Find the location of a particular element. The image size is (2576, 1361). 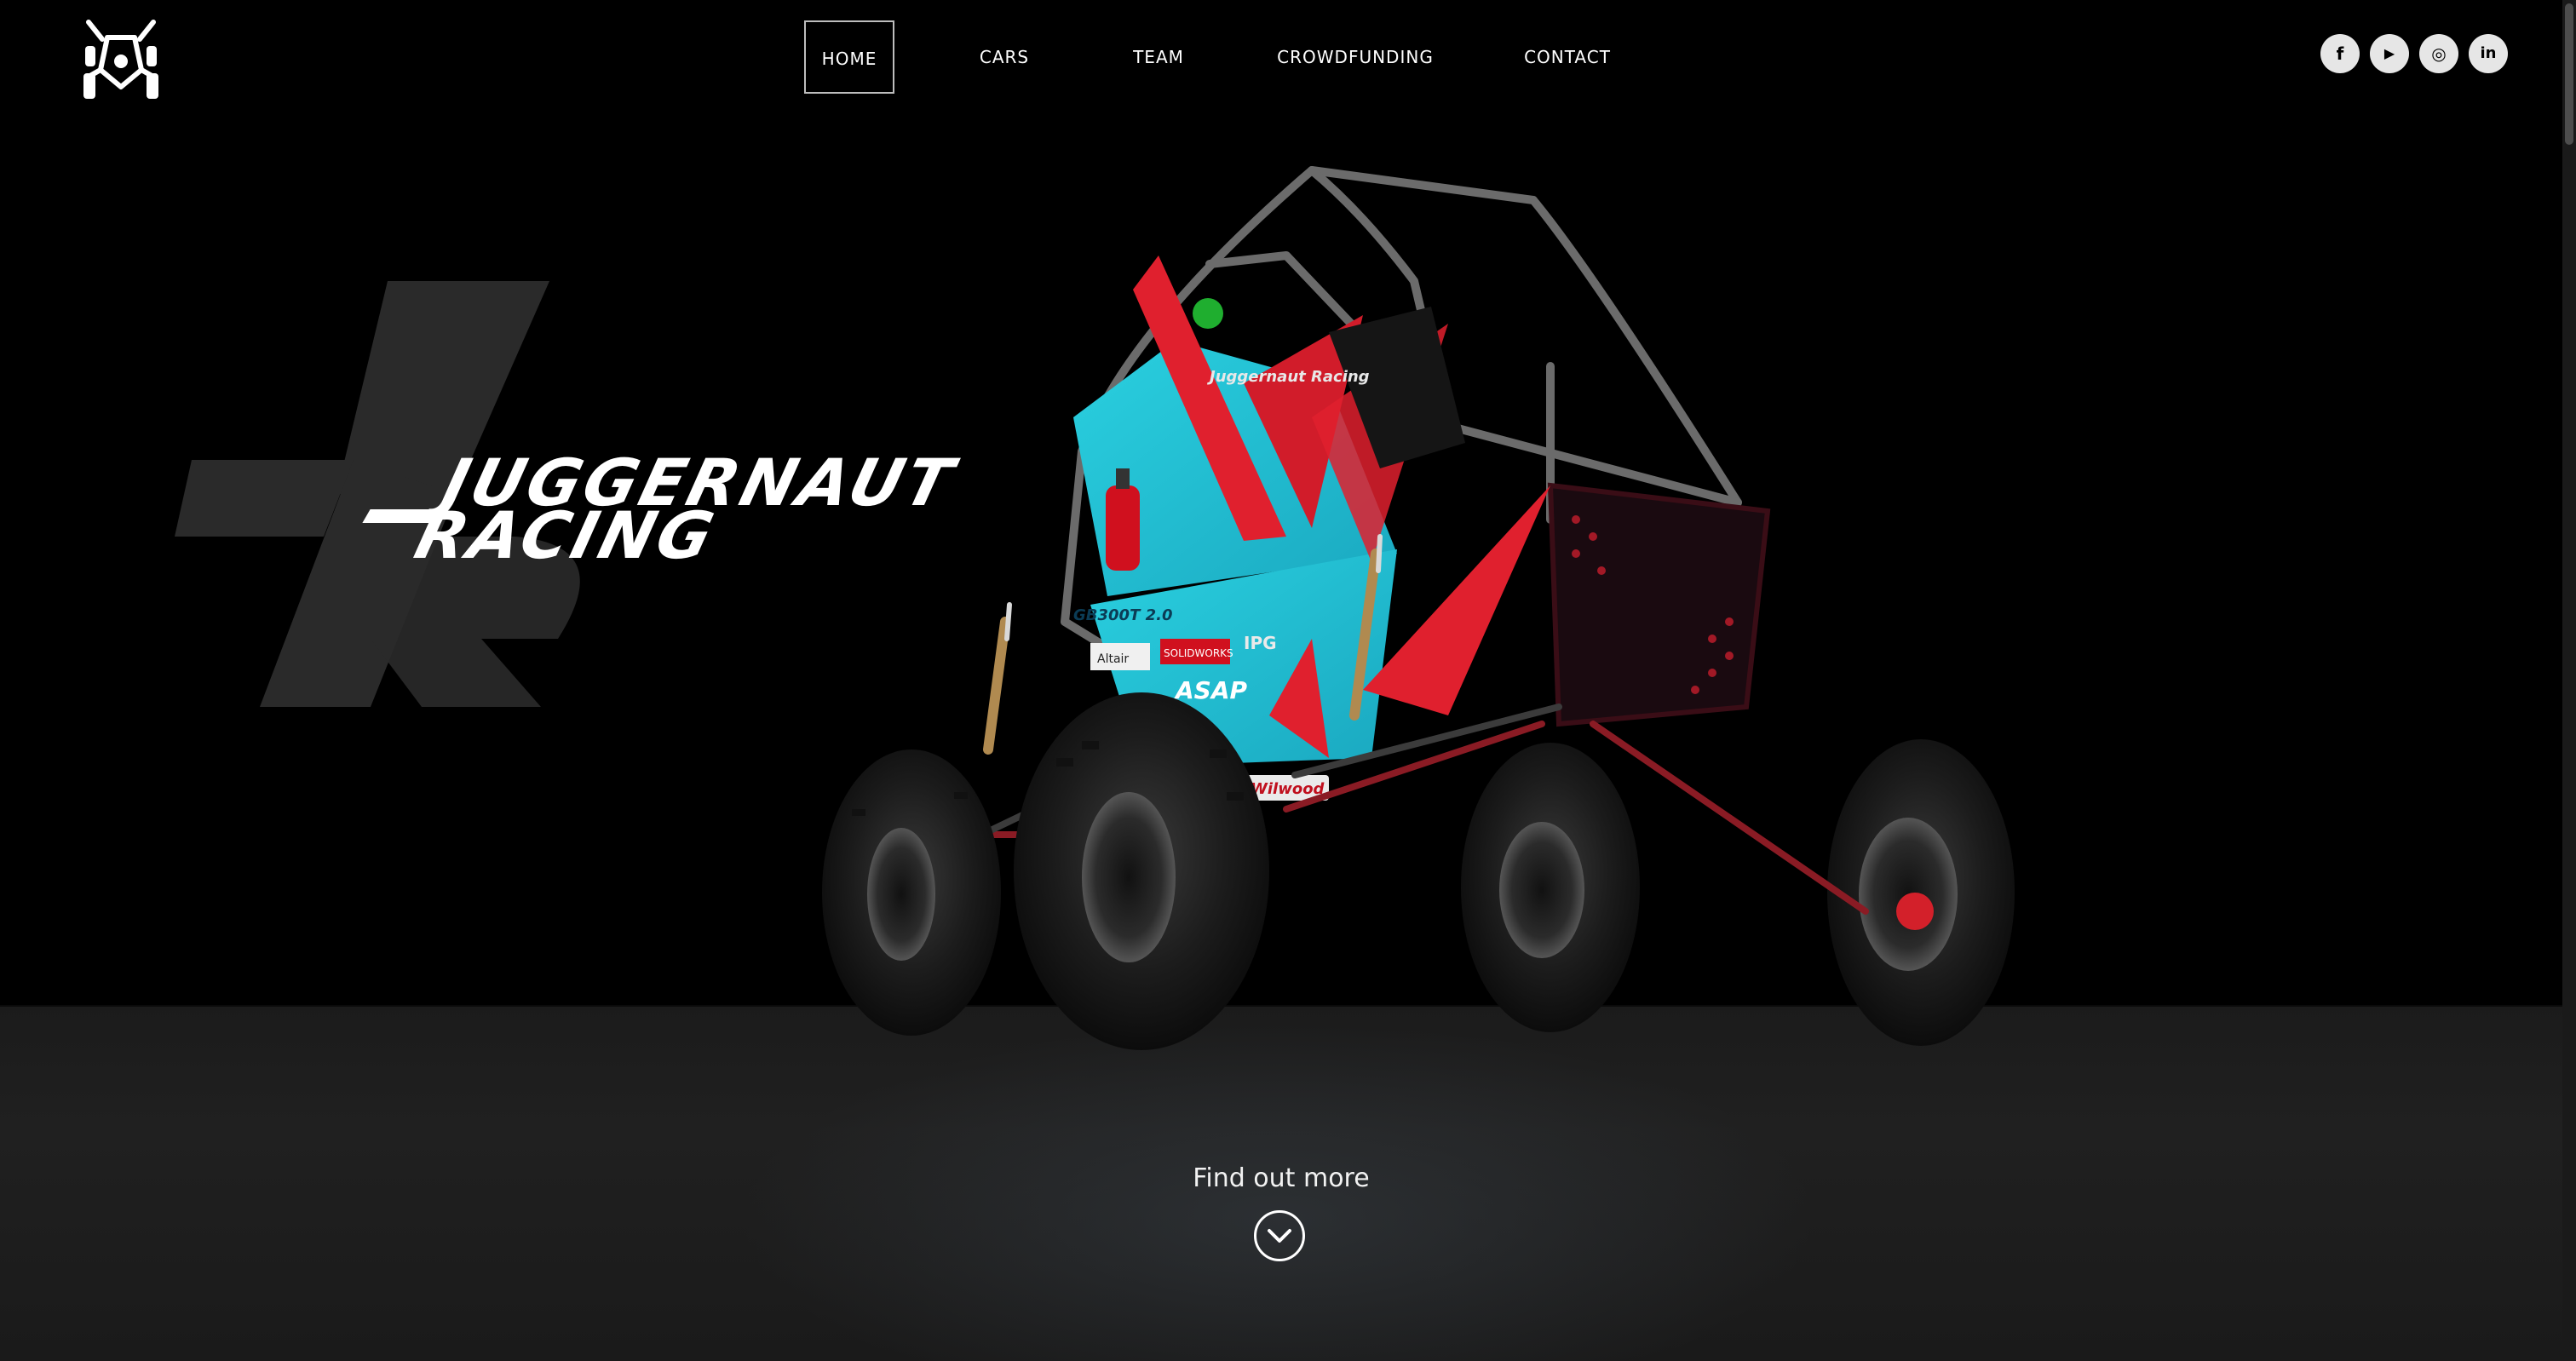

main-nav: HOME CARS TEAM CROWDFUNDING CONTACT is located at coordinates (1281, 57).